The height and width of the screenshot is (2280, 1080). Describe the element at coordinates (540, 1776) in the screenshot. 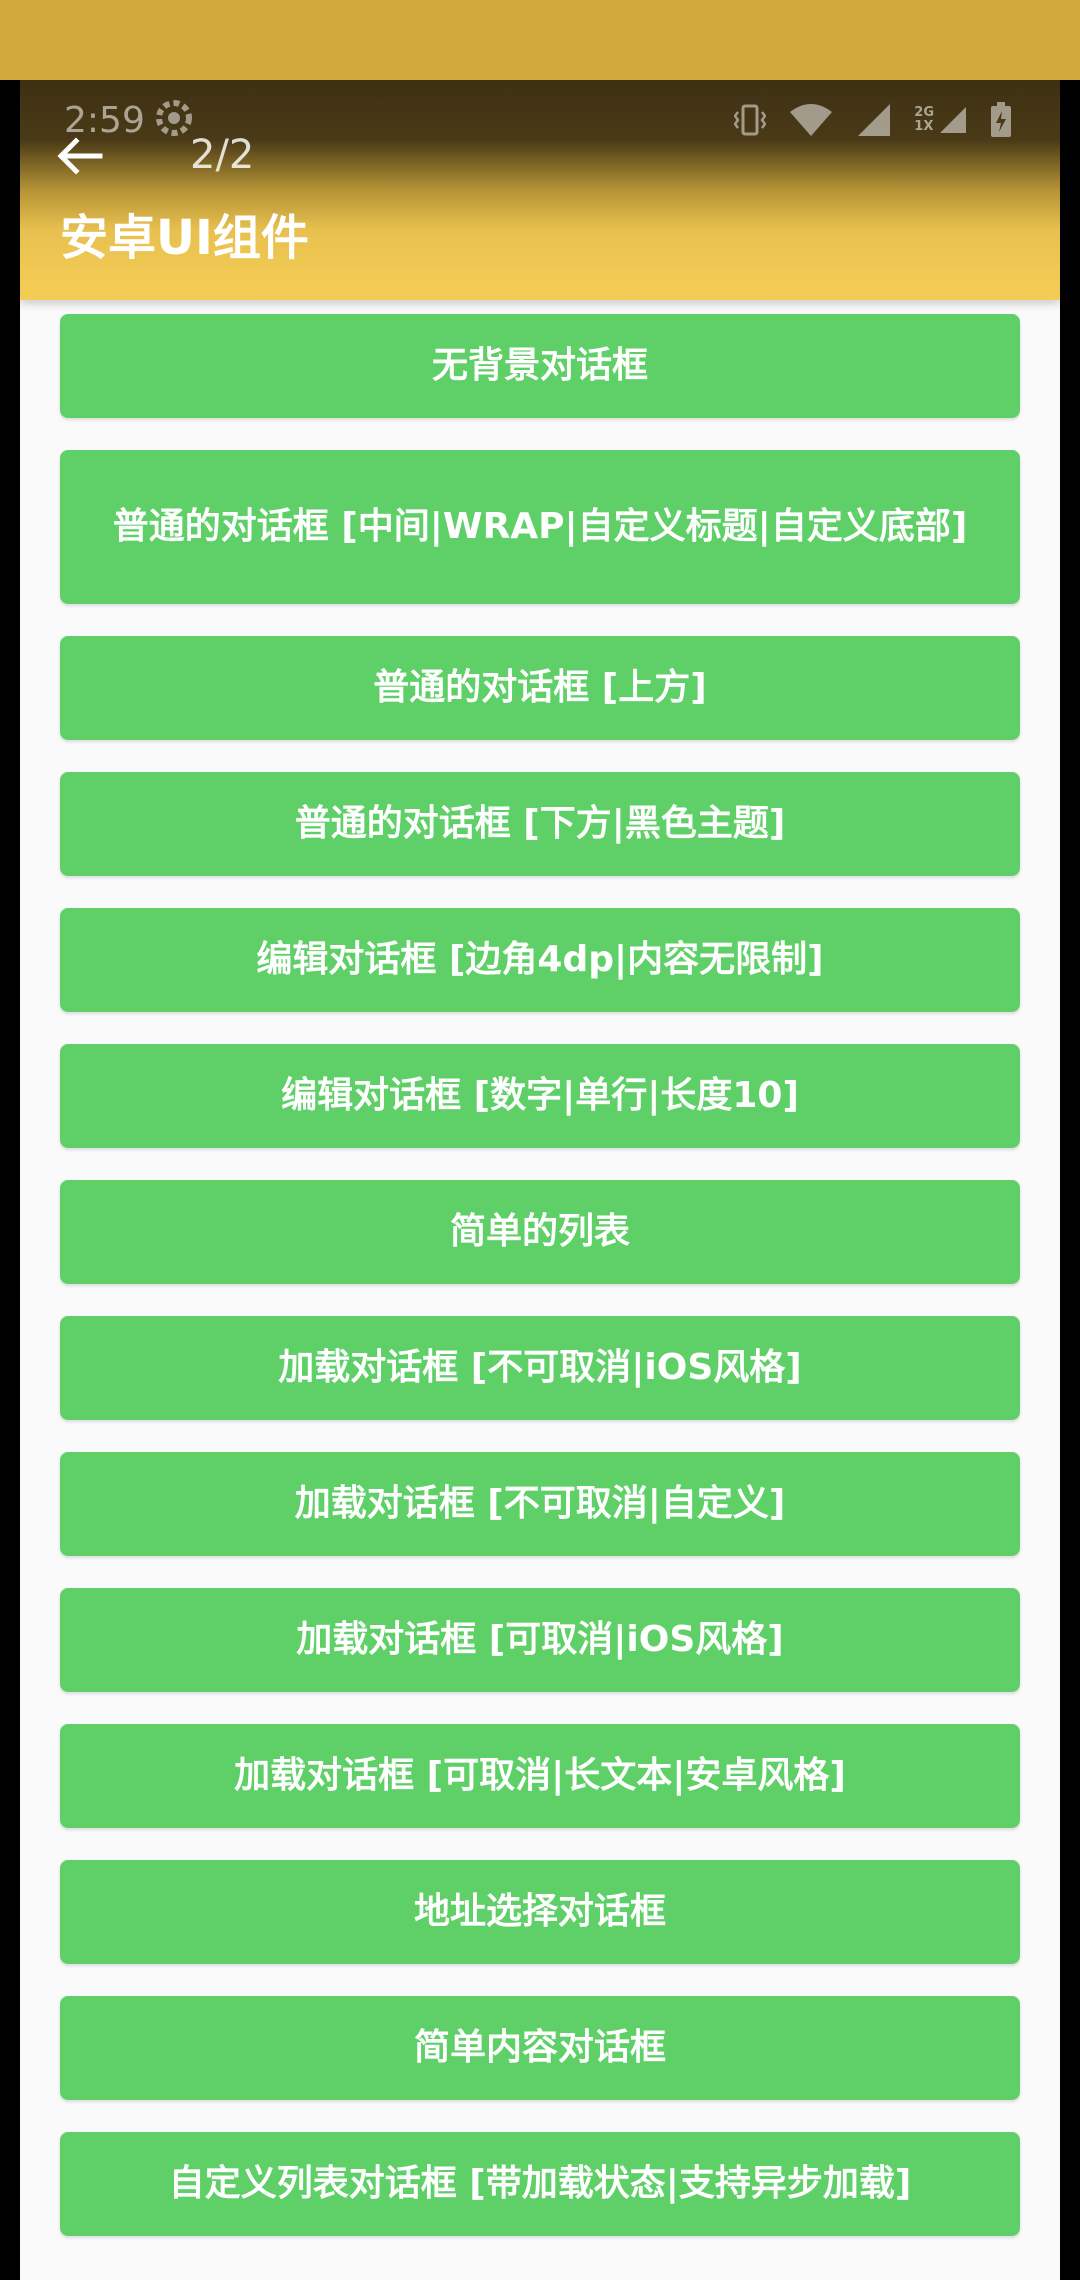

I see `loading-dialog-cancel-android-button: 加载对话框 [可取消|长文本|安卓风格]` at that location.